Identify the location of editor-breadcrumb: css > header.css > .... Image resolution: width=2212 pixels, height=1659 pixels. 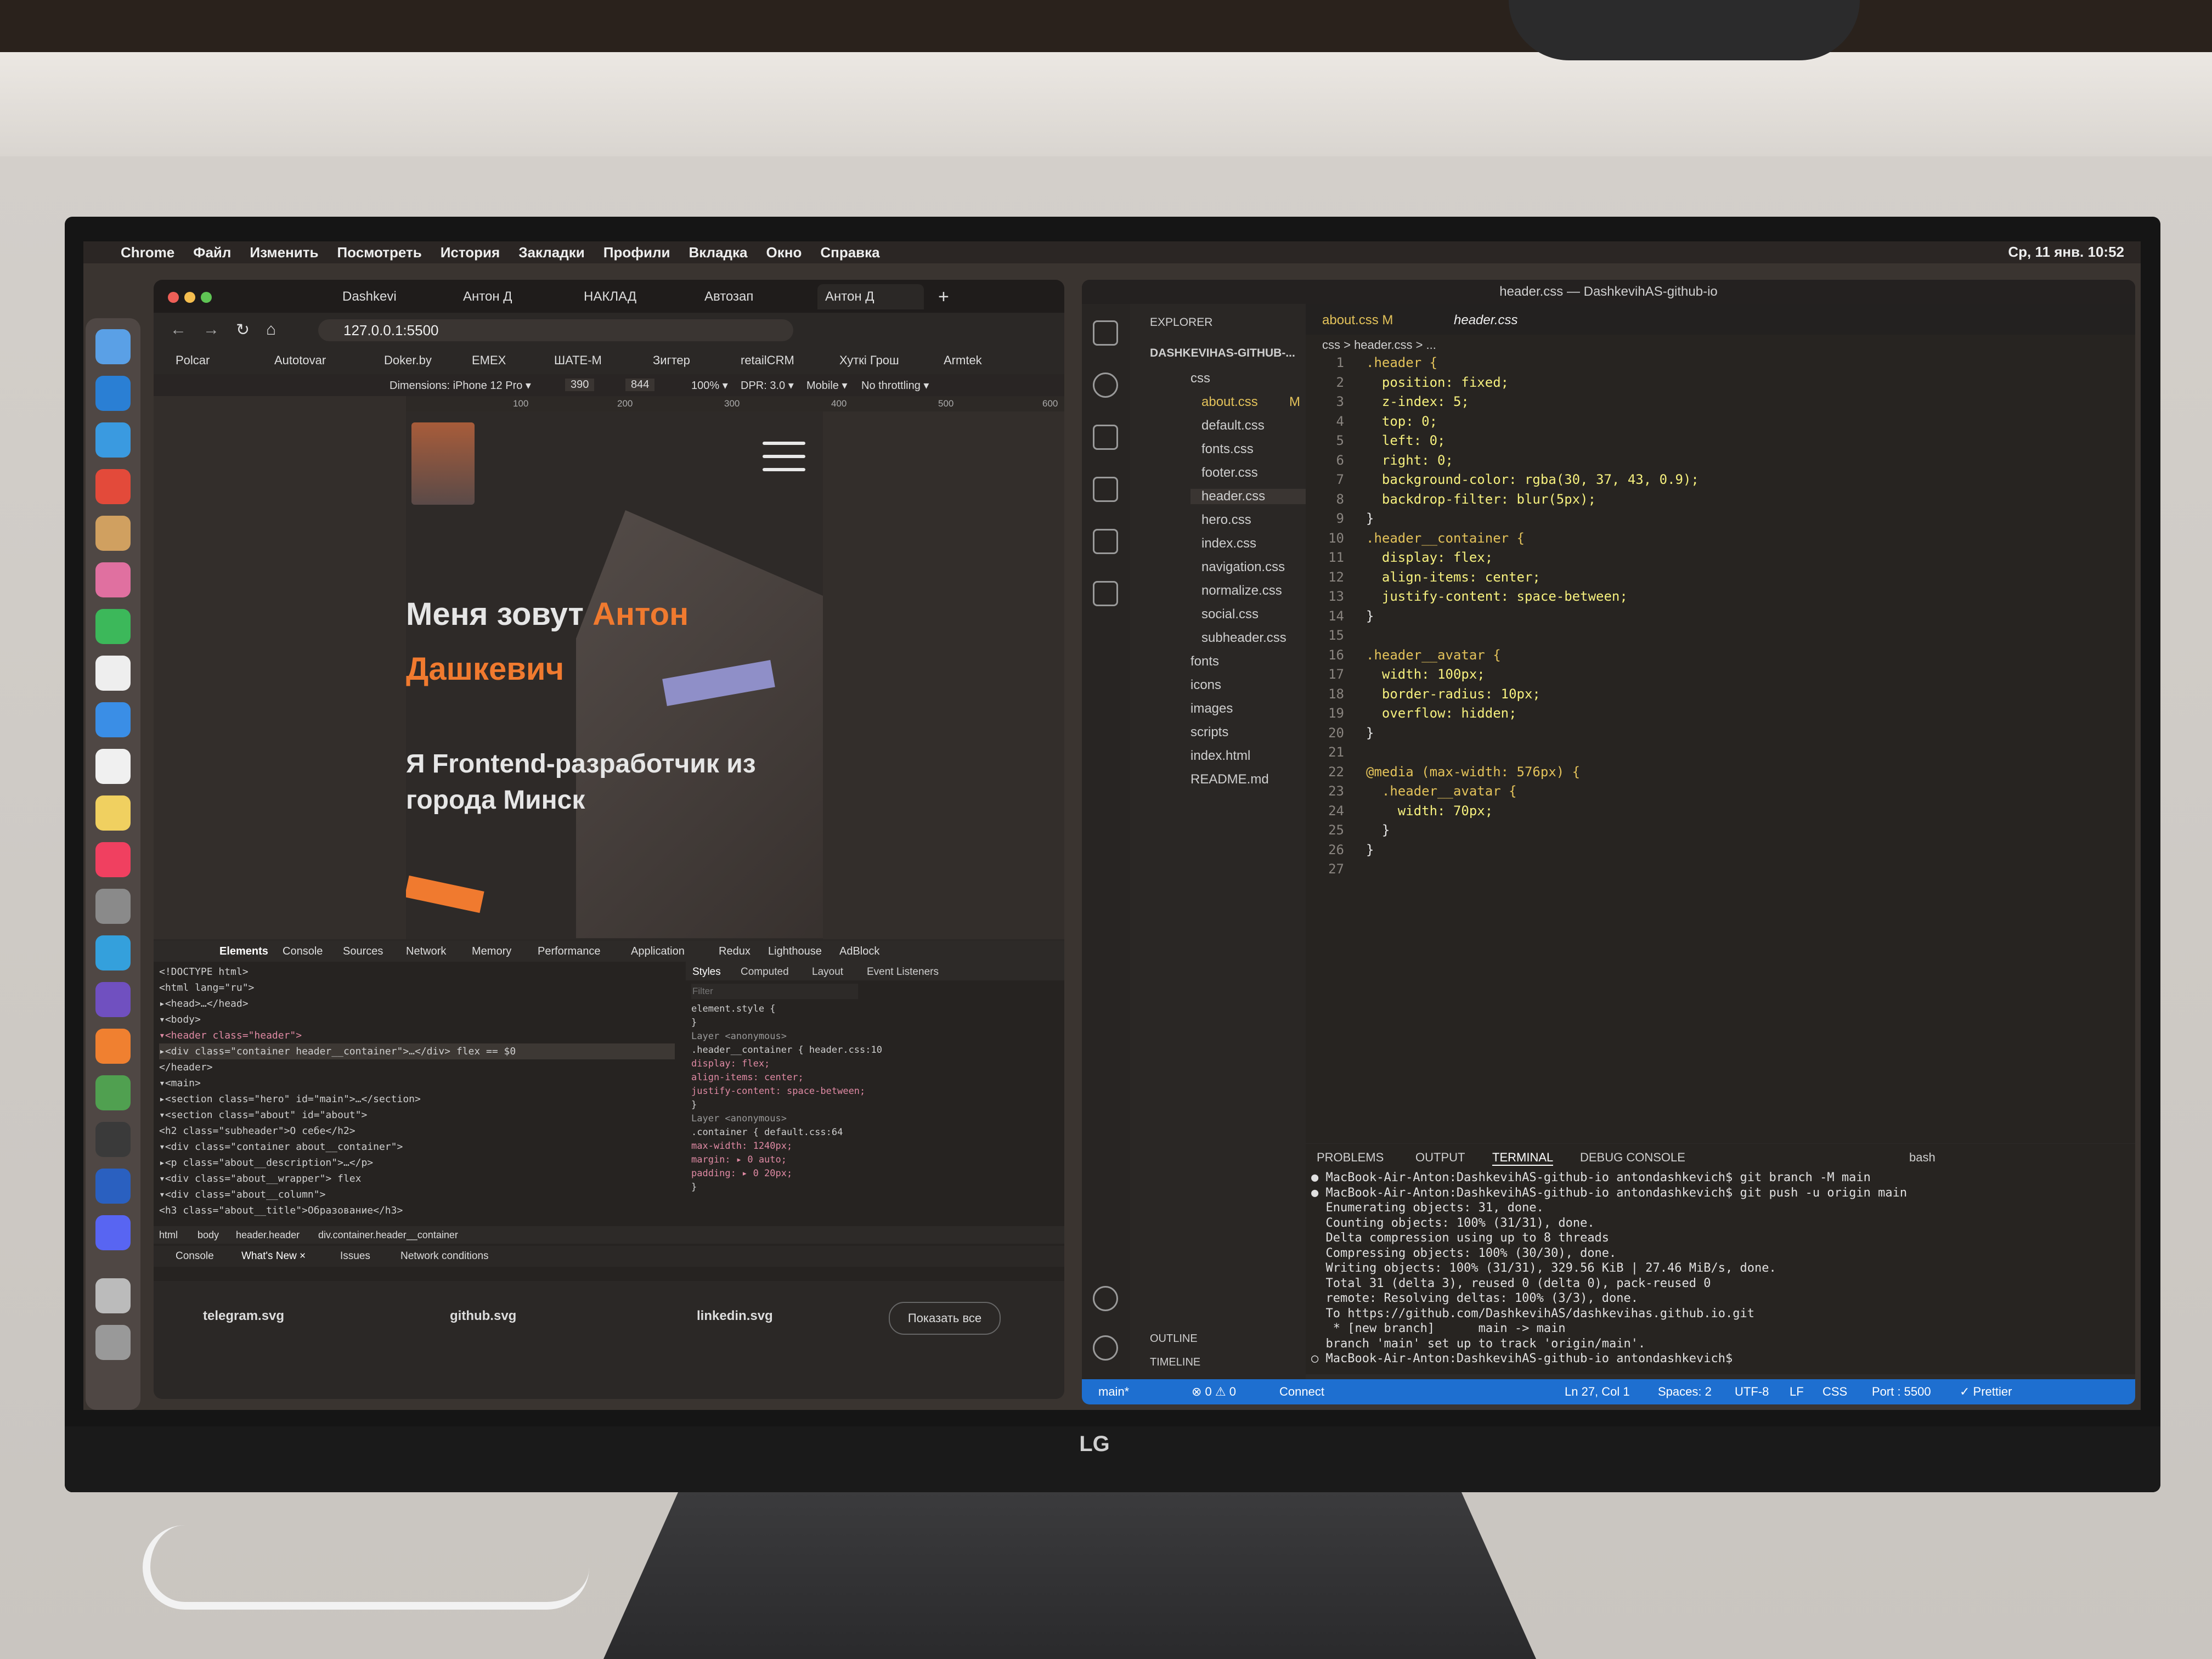
(1379, 345).